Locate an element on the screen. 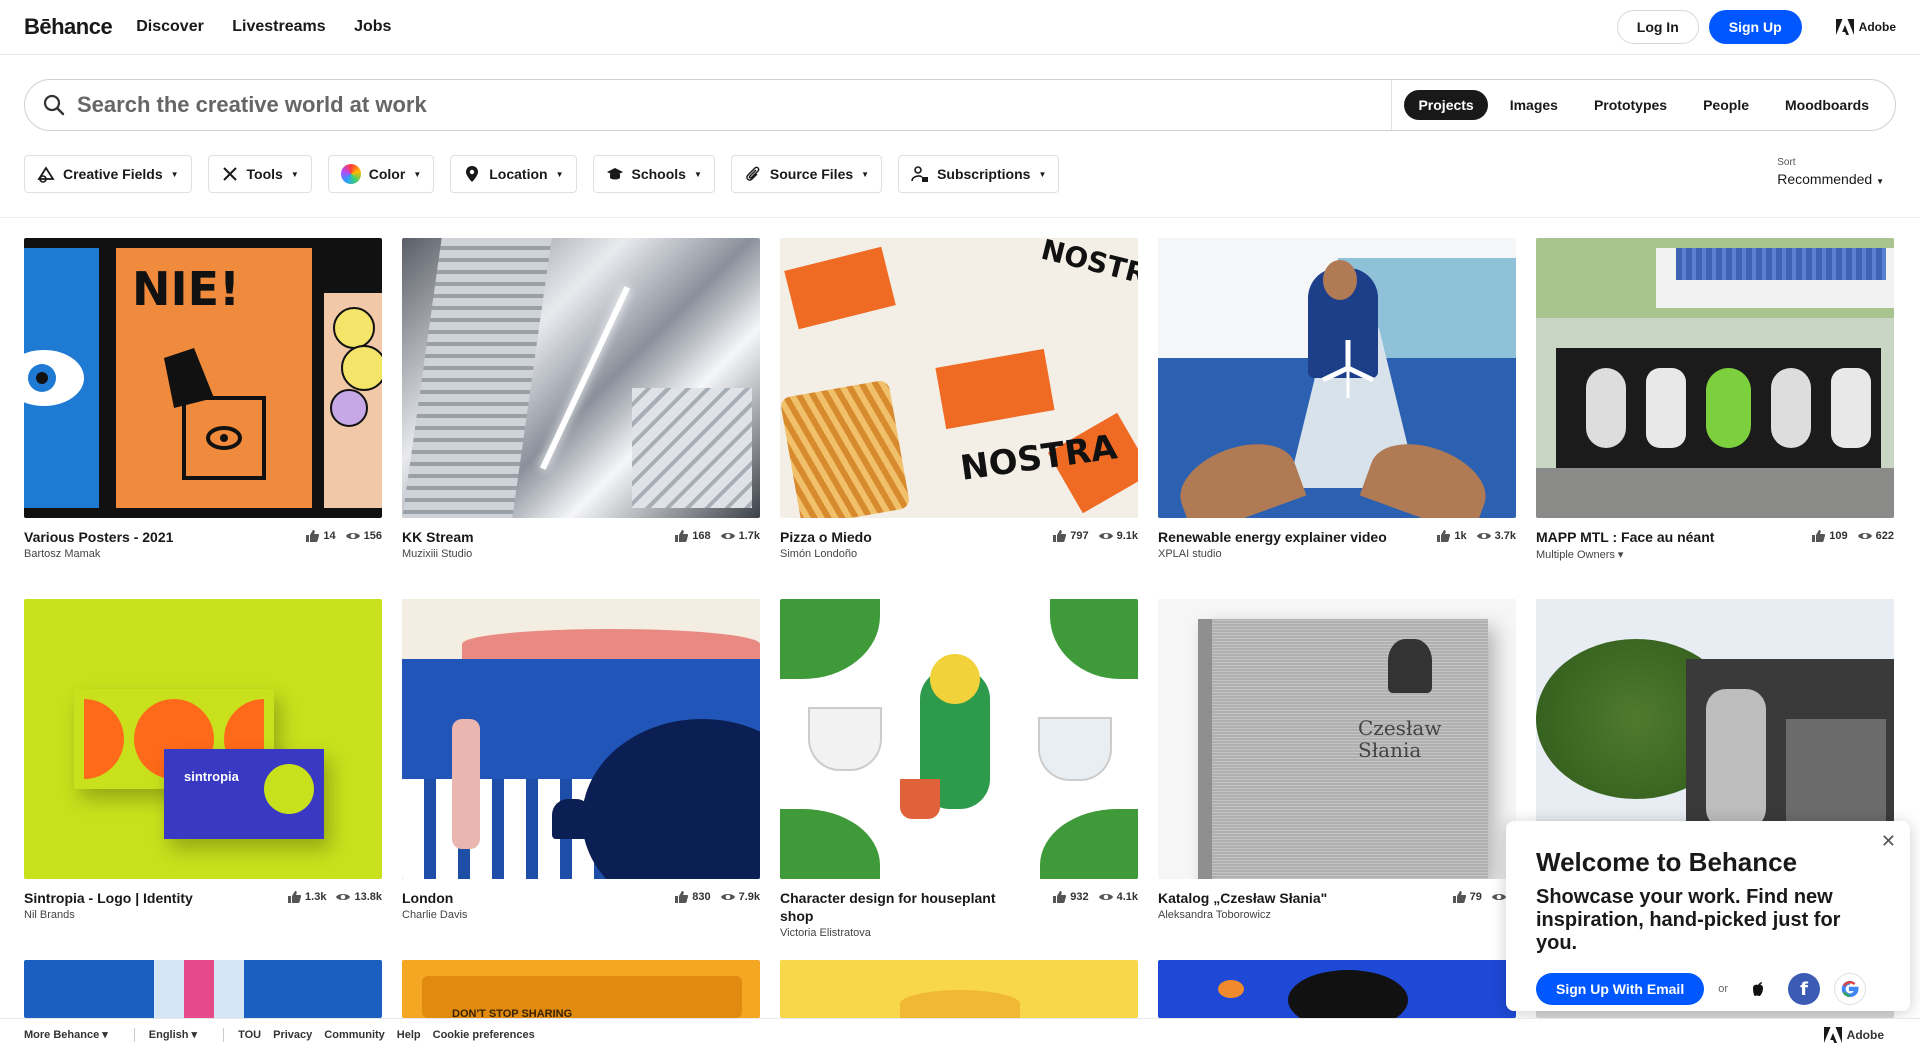 Image resolution: width=1920 pixels, height=1050 pixels. project-card: London Charlie Davis 830 7.9k is located at coordinates (581, 760).